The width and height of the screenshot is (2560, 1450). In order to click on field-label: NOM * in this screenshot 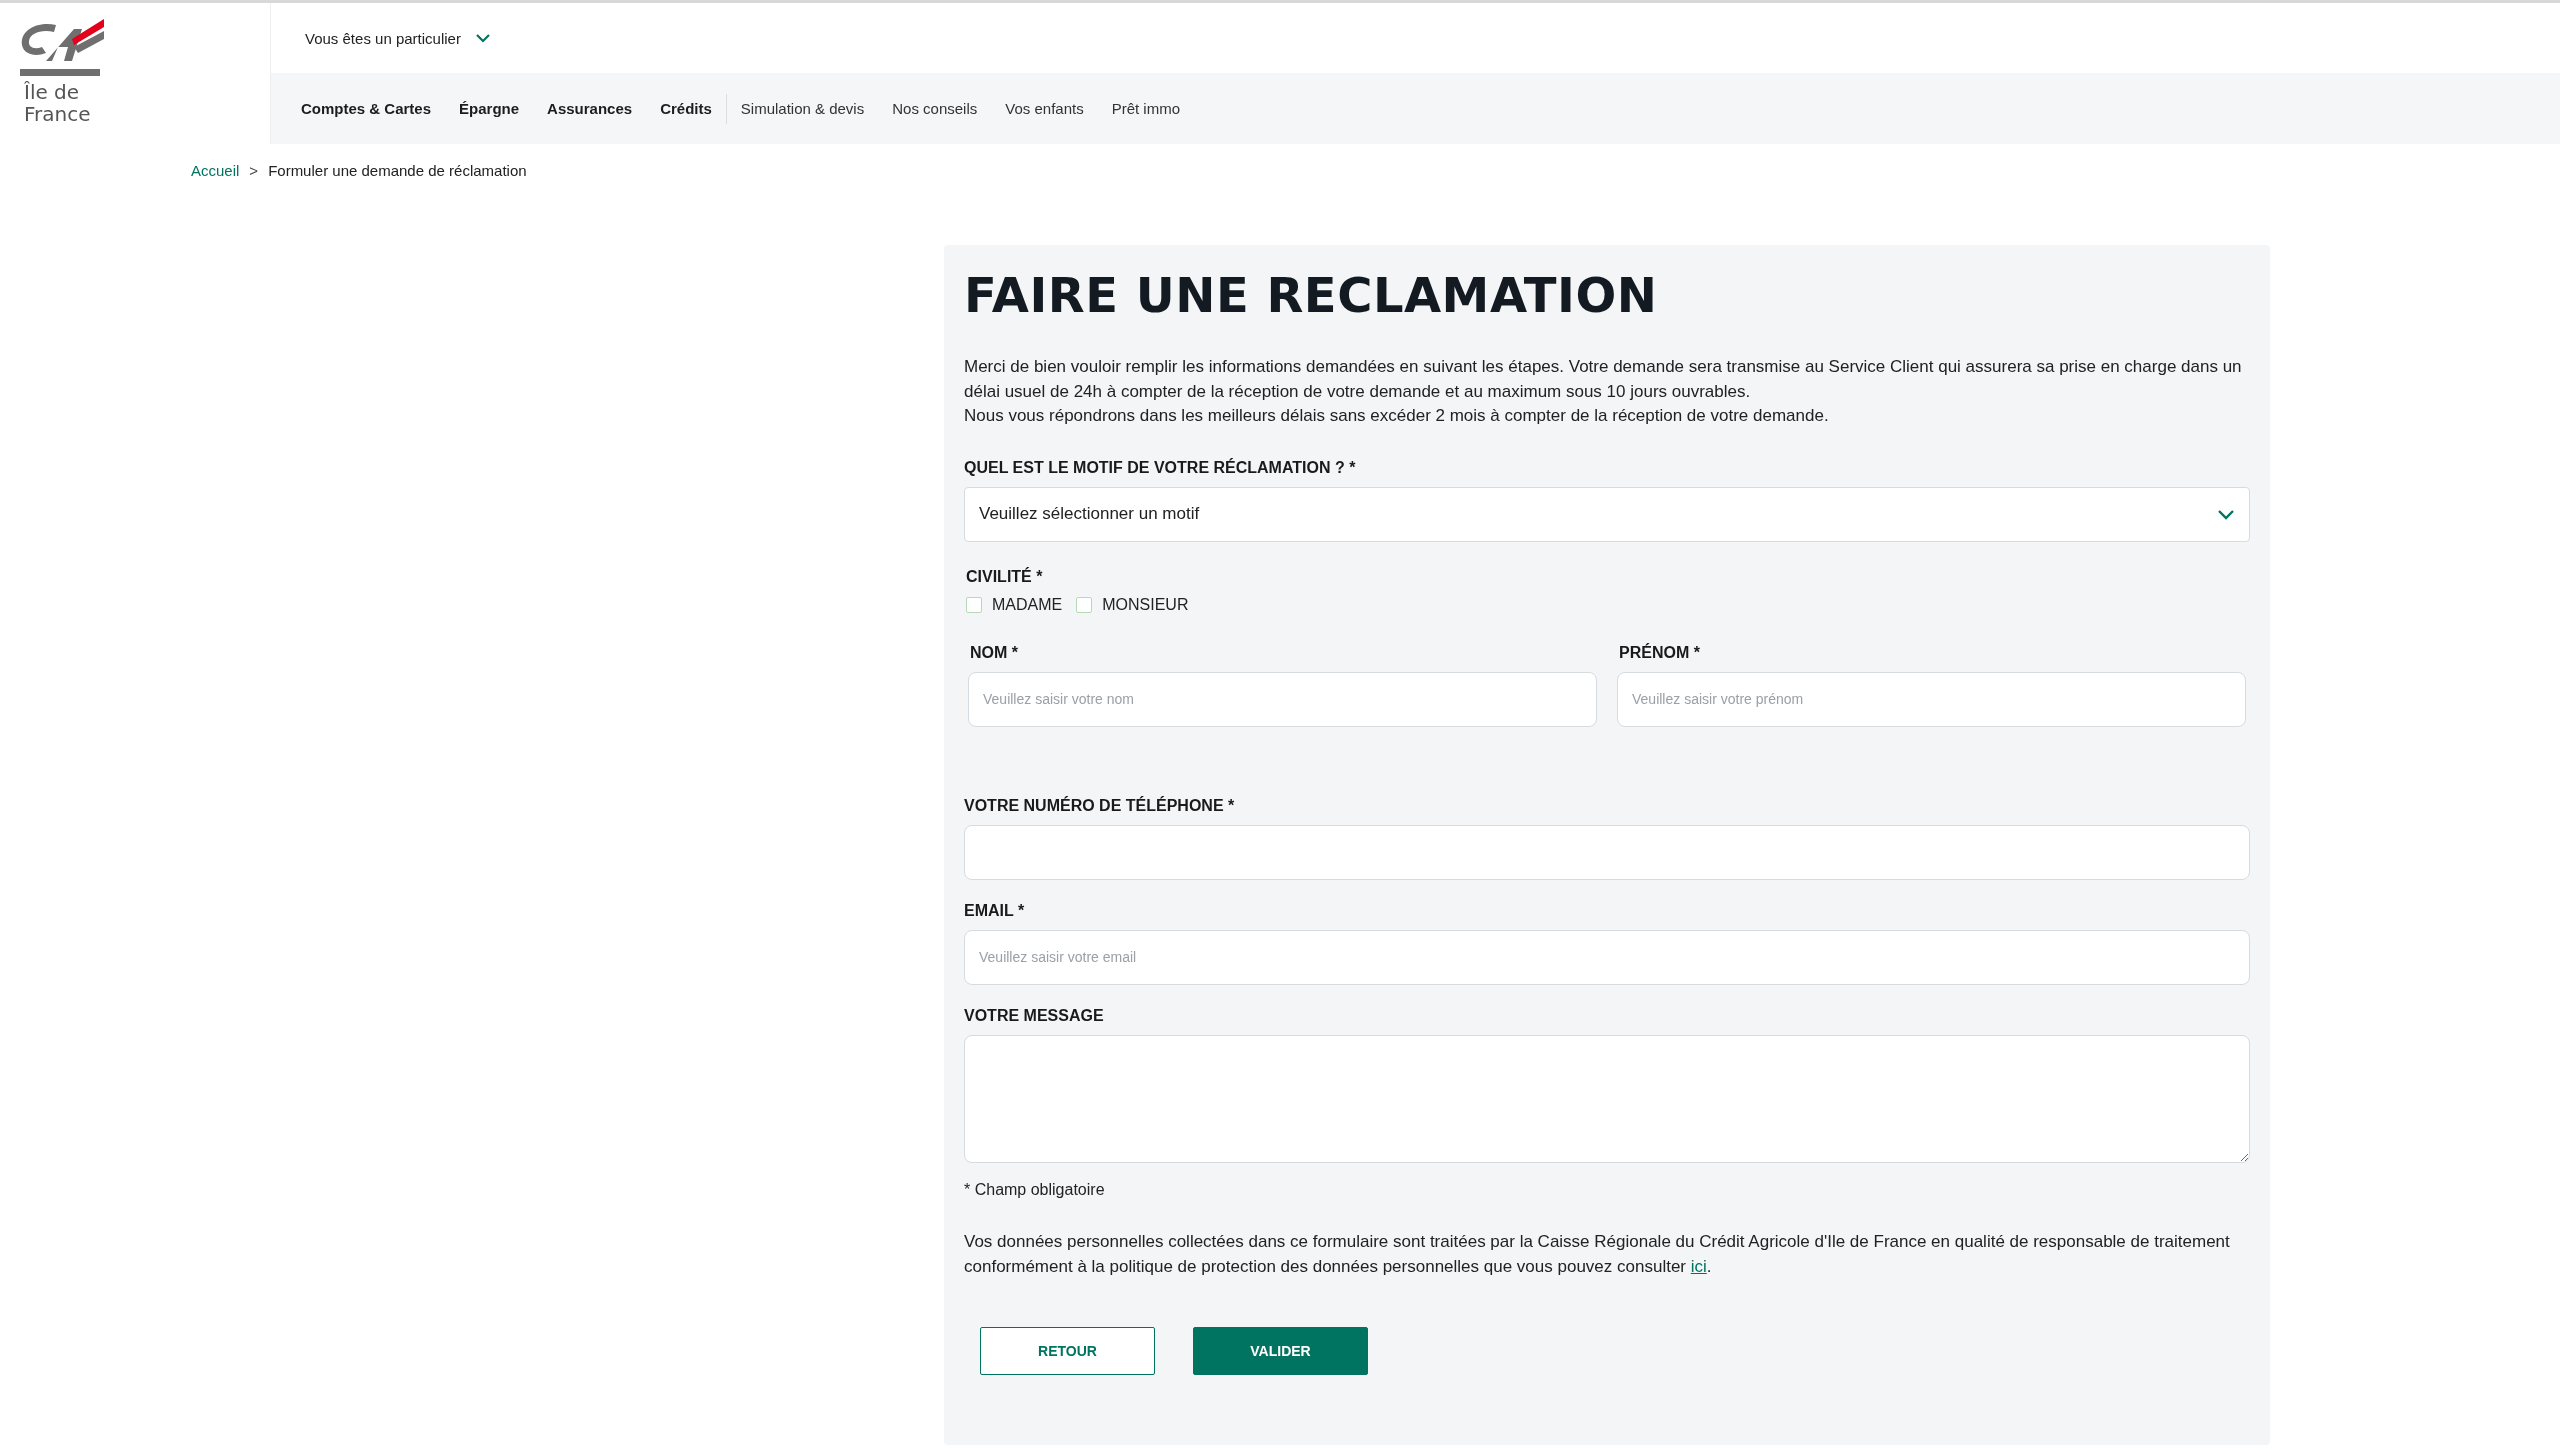, I will do `click(994, 652)`.